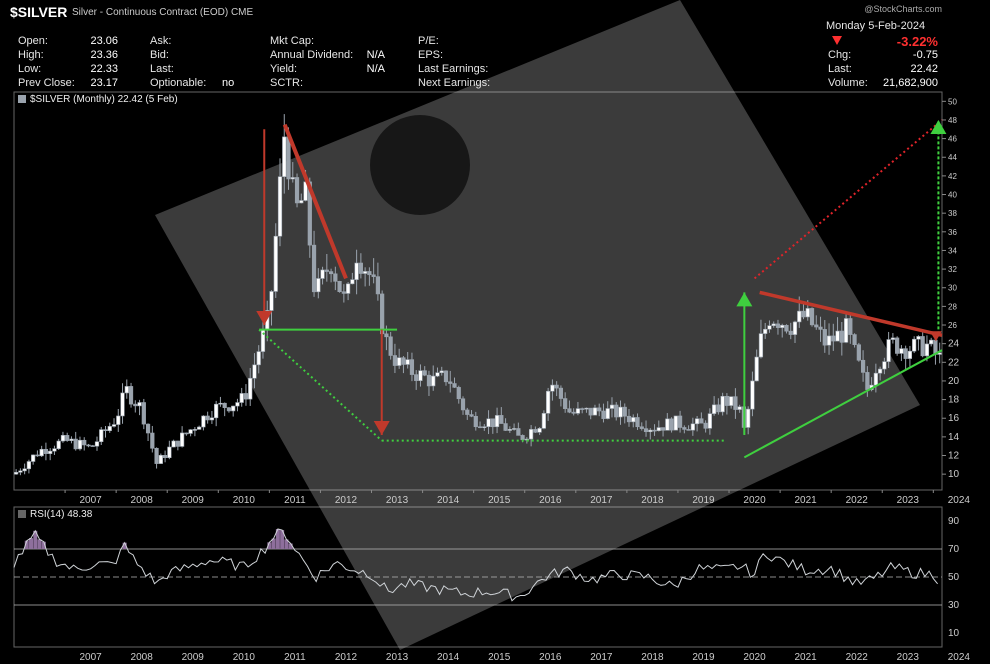 Image resolution: width=990 pixels, height=664 pixels. Describe the element at coordinates (601, 500) in the screenshot. I see `price-x-tick-label-10: 2017` at that location.